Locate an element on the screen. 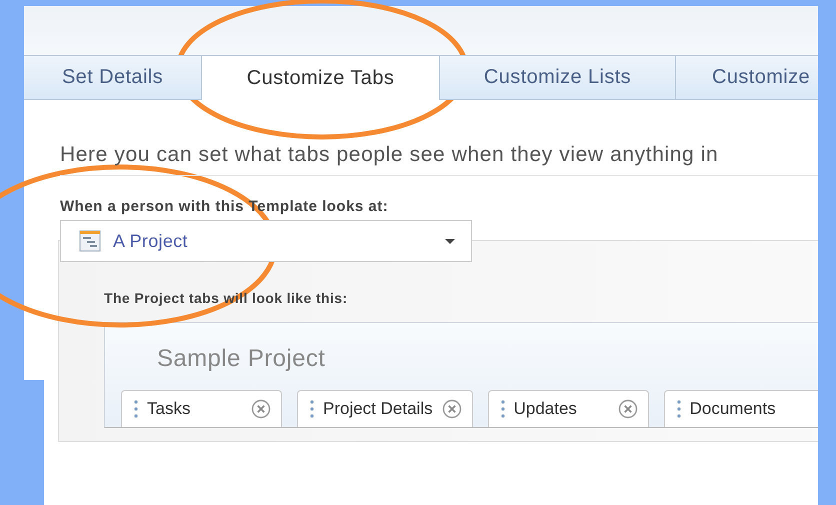 This screenshot has height=505, width=836. preview-tab: Documents is located at coordinates (741, 408).